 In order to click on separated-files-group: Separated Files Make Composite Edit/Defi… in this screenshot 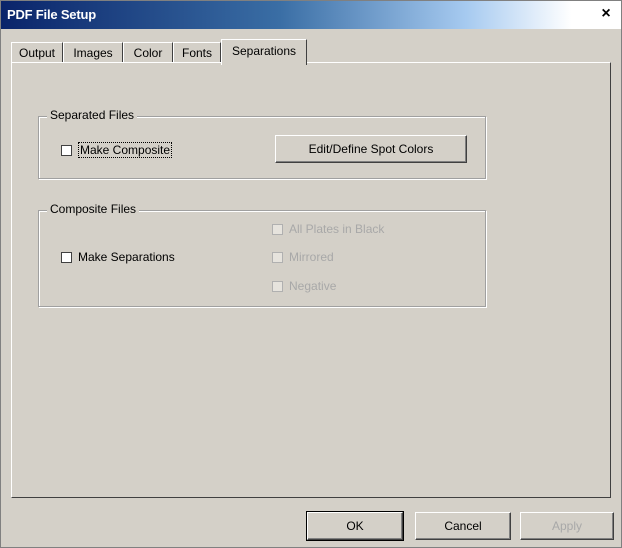, I will do `click(262, 143)`.